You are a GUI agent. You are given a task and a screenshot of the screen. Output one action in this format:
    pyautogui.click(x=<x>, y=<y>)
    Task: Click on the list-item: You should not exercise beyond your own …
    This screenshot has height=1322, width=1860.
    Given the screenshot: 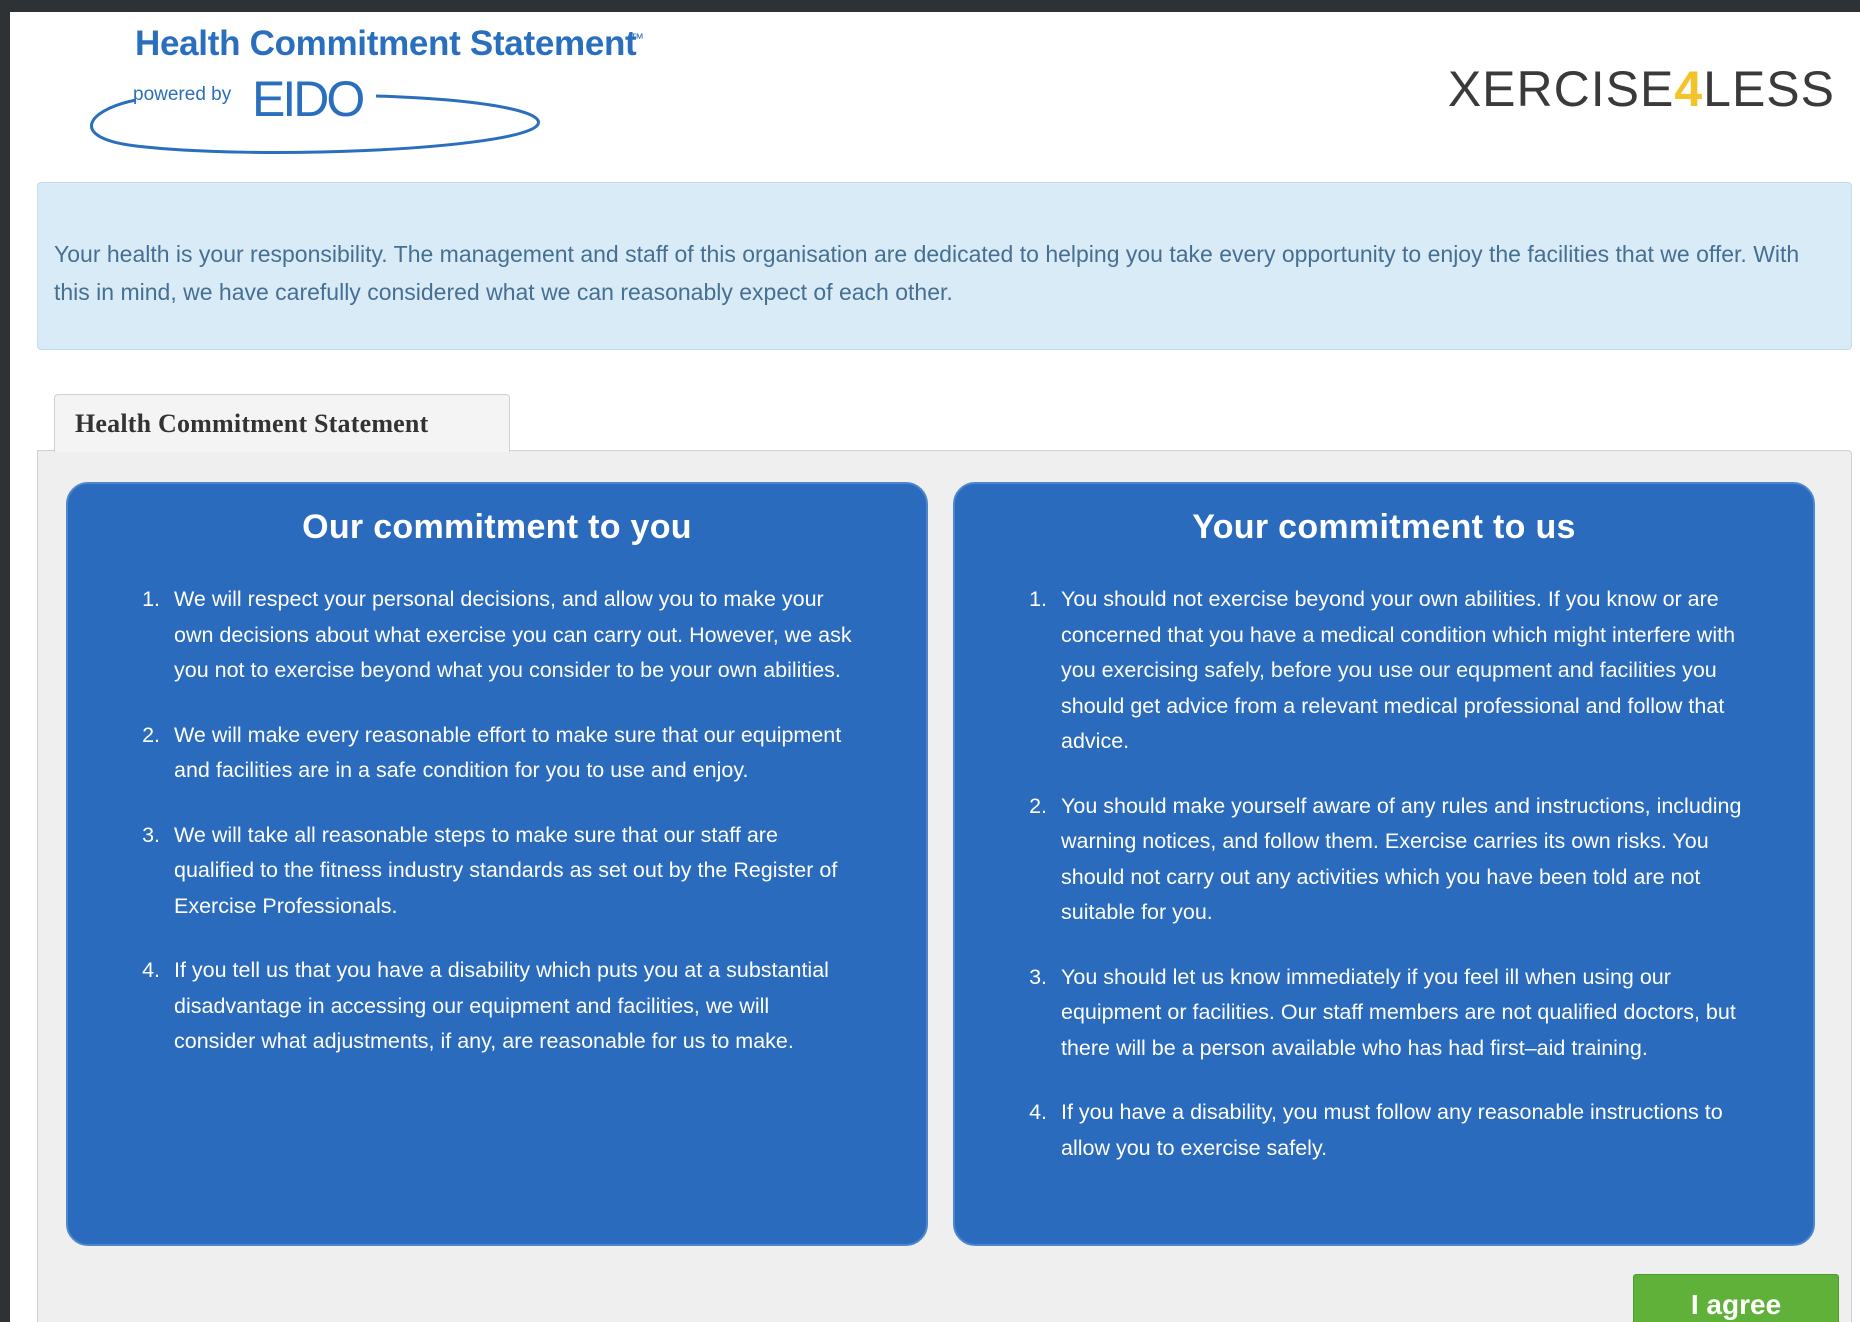 What is the action you would take?
    pyautogui.click(x=1398, y=671)
    